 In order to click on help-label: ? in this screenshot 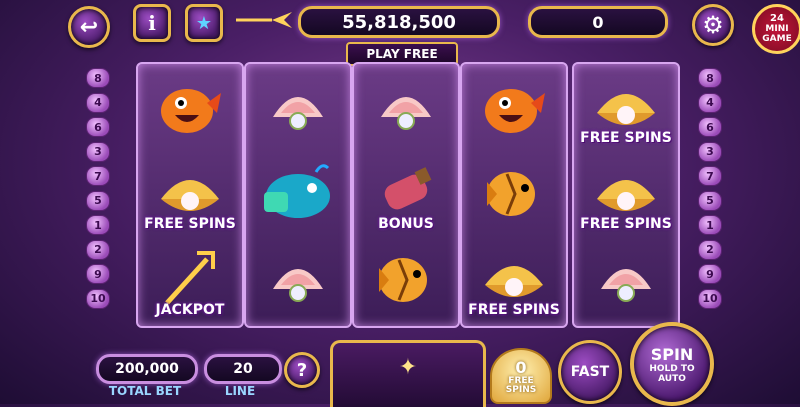, I will do `click(302, 370)`.